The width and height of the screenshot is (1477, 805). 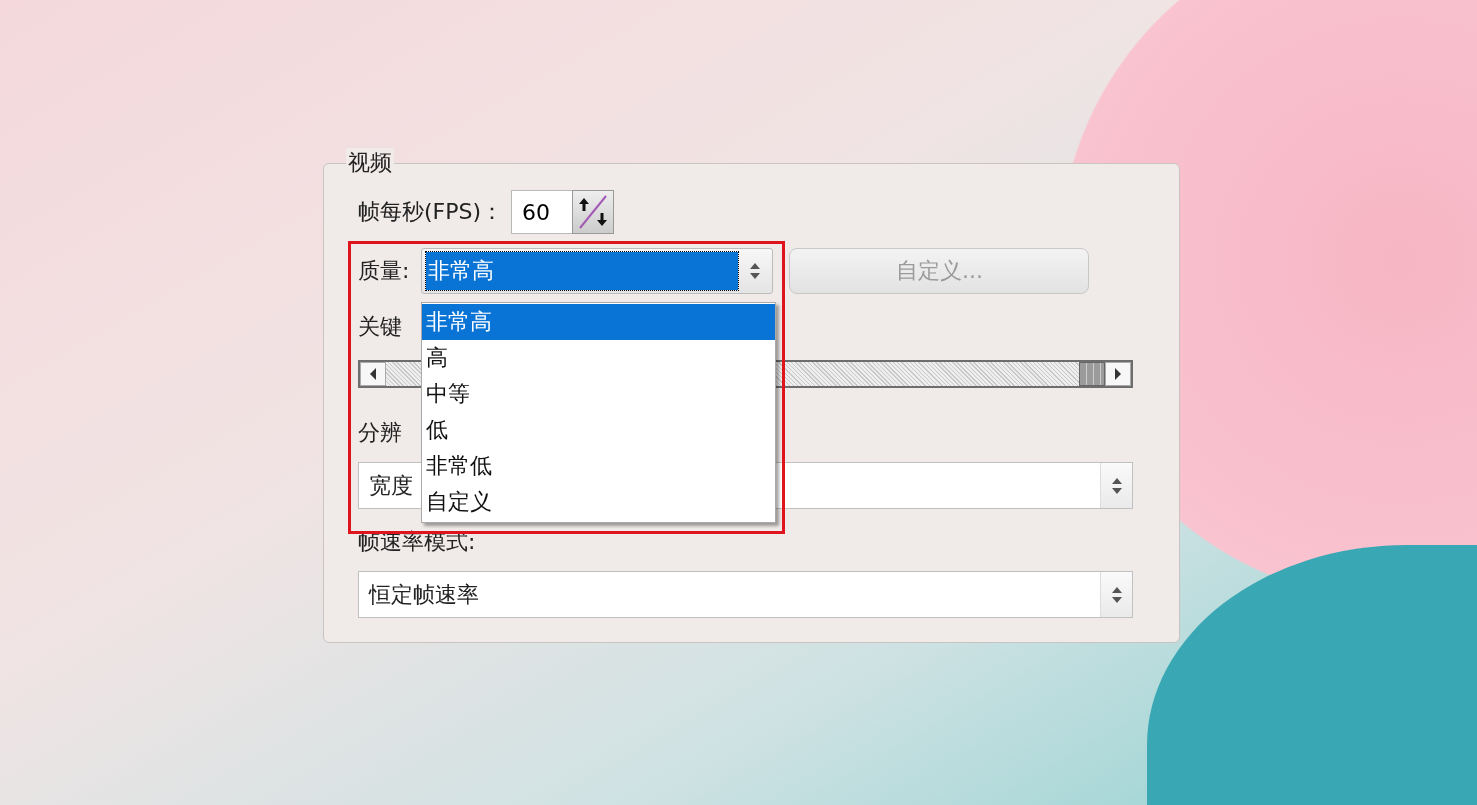 What do you see at coordinates (380, 327) in the screenshot?
I see `keyframe-label: 关键` at bounding box center [380, 327].